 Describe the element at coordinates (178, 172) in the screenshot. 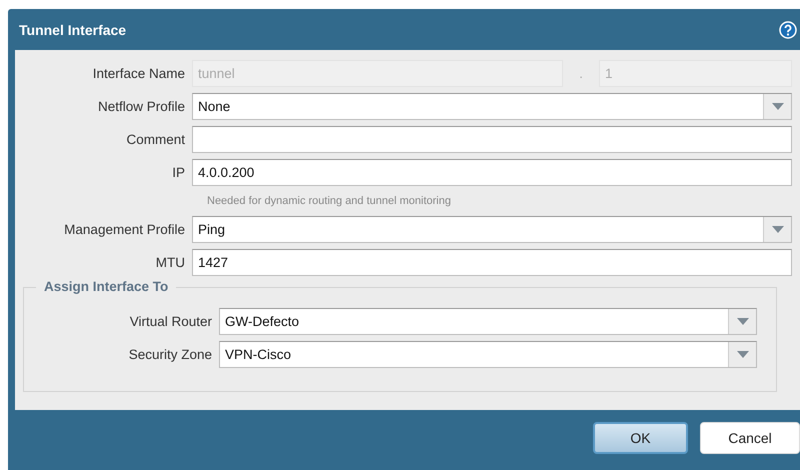

I see `field-label: IP` at that location.